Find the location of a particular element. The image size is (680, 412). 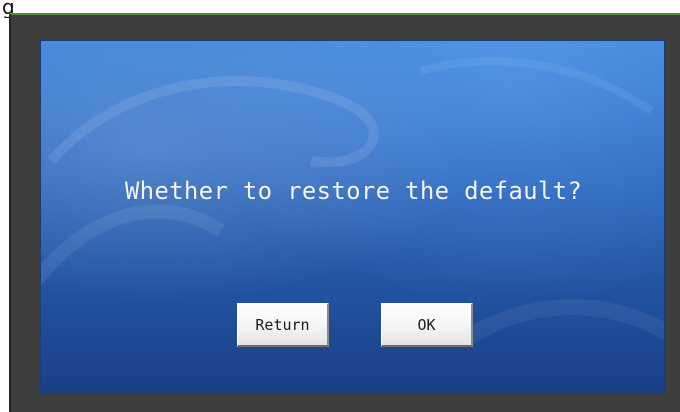

return-button: Return is located at coordinates (283, 325).